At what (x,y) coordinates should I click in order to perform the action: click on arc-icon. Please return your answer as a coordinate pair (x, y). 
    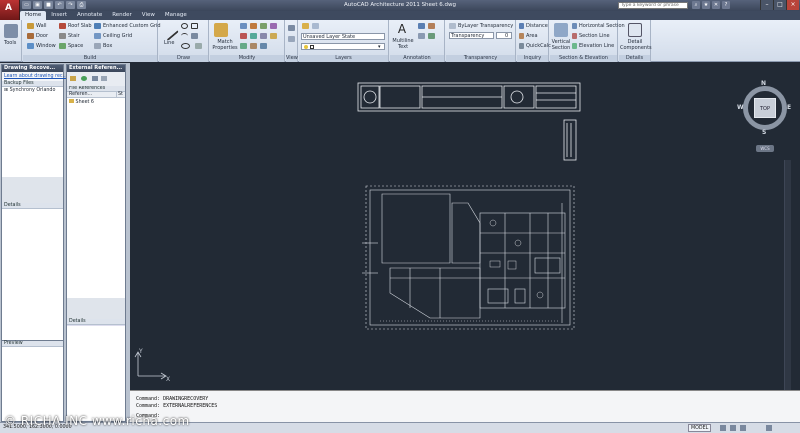
    Looking at the image, I should click on (184, 36).